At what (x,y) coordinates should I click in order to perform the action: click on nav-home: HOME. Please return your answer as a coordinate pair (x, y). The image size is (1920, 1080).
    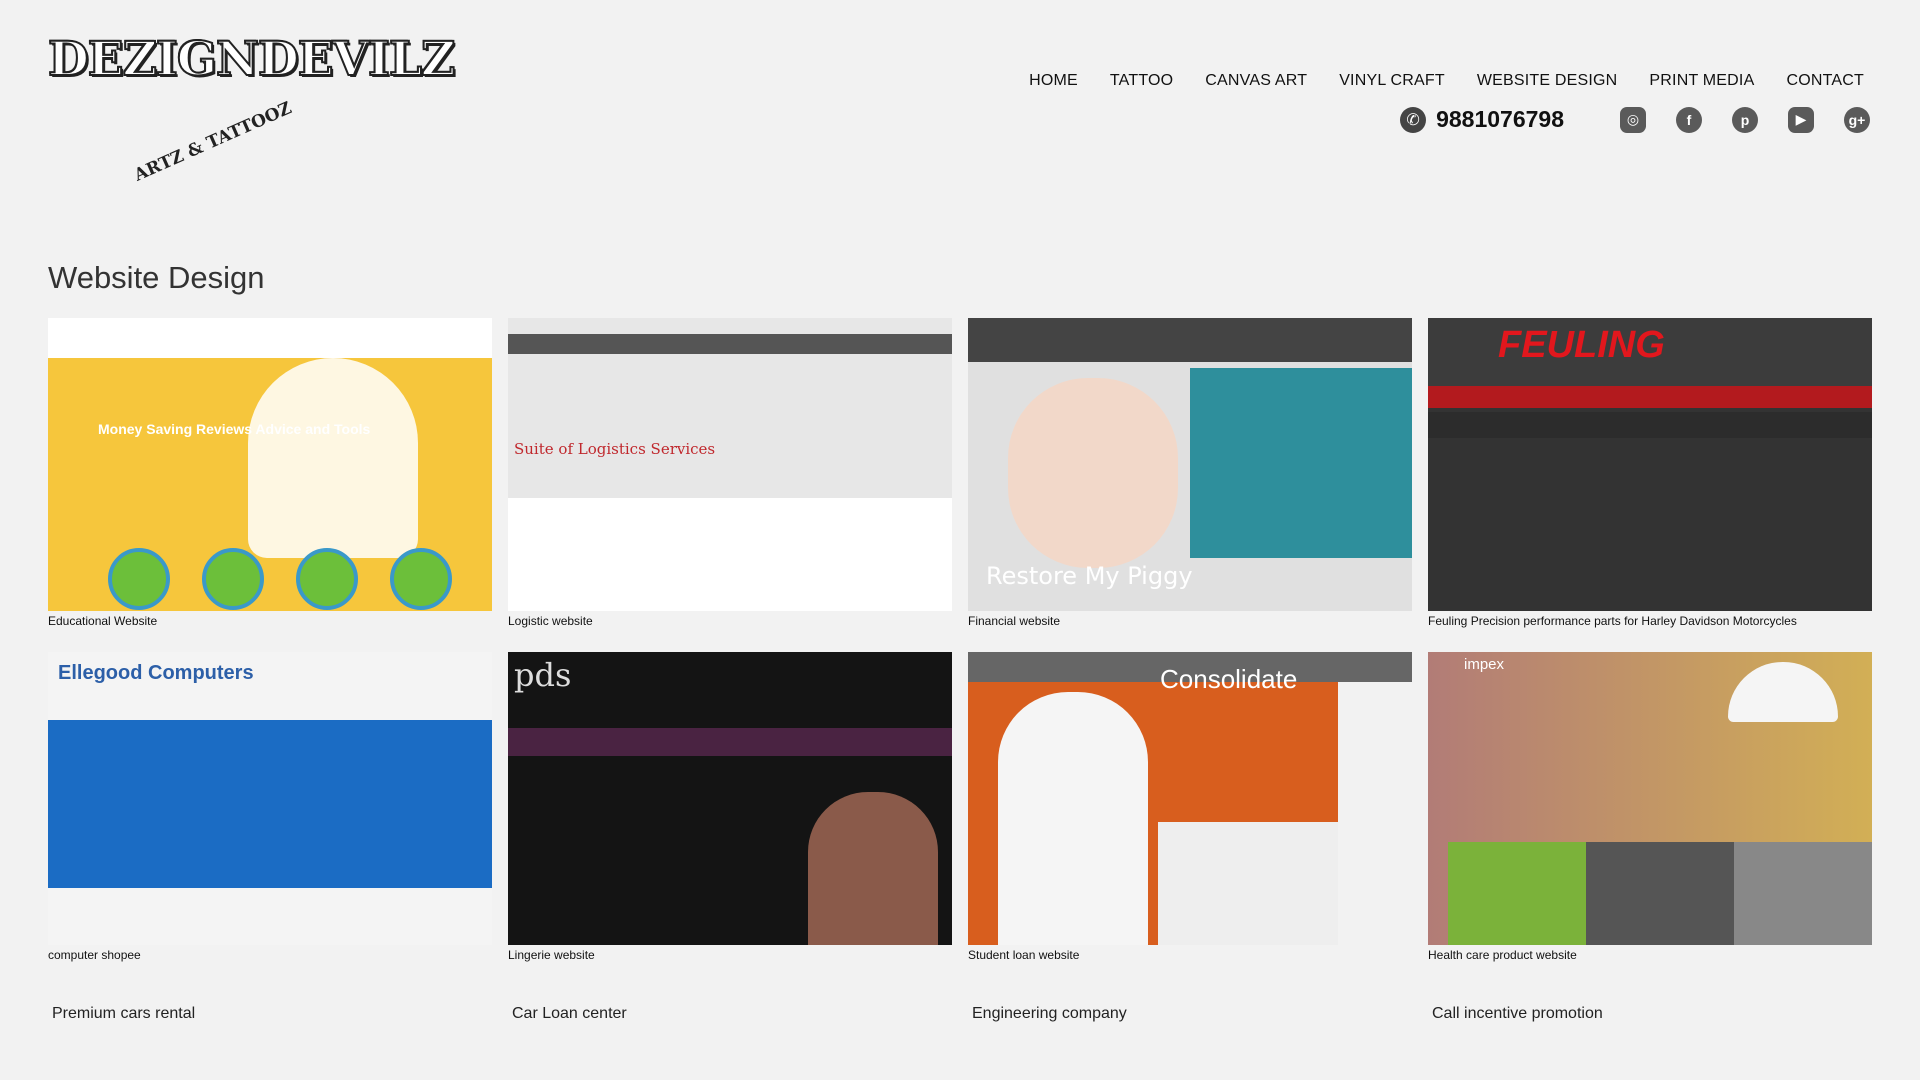
    Looking at the image, I should click on (1053, 81).